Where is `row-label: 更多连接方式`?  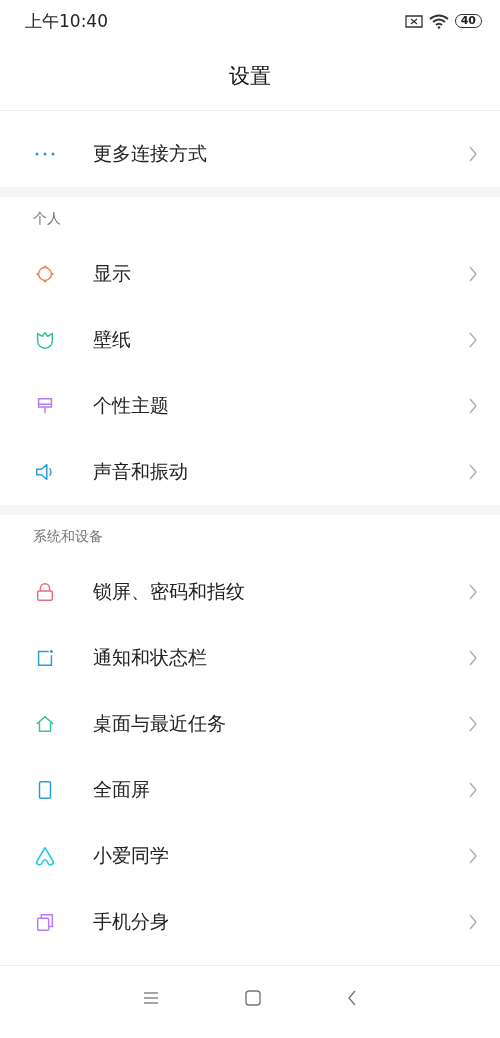
row-label: 更多连接方式 is located at coordinates (150, 153).